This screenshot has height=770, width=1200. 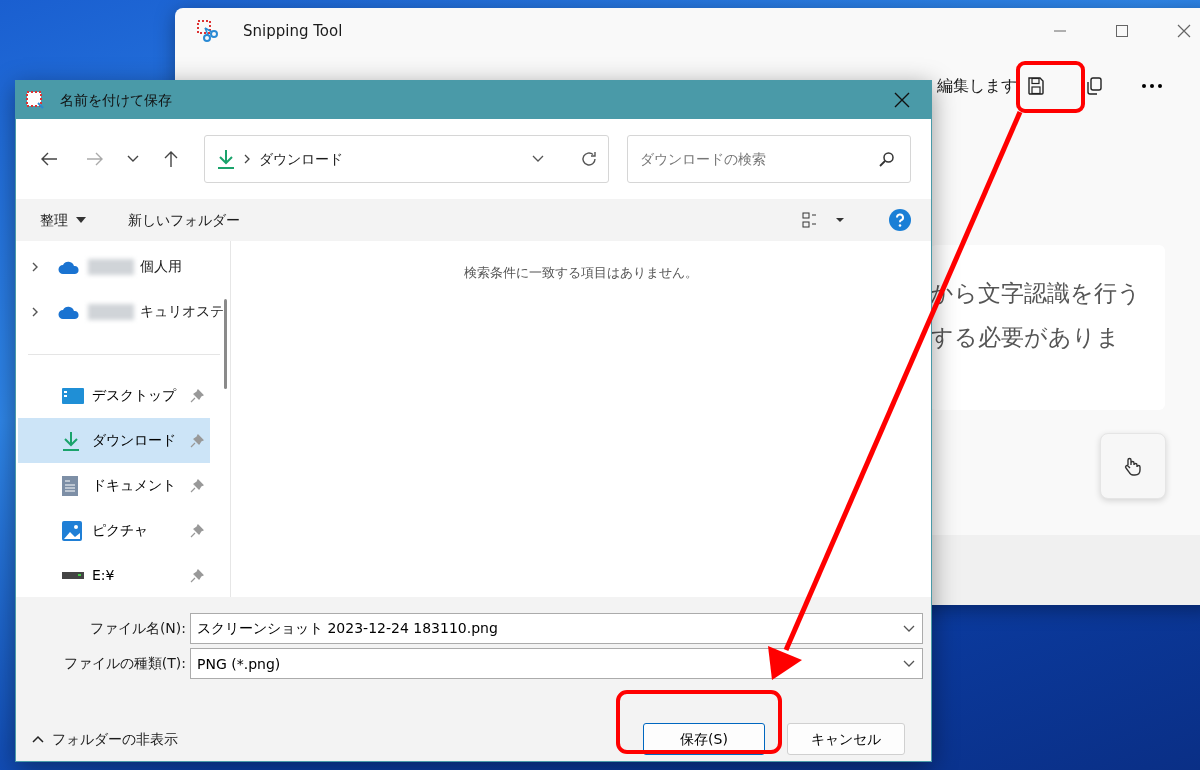 What do you see at coordinates (301, 159) in the screenshot?
I see `address-text: ダウンロード` at bounding box center [301, 159].